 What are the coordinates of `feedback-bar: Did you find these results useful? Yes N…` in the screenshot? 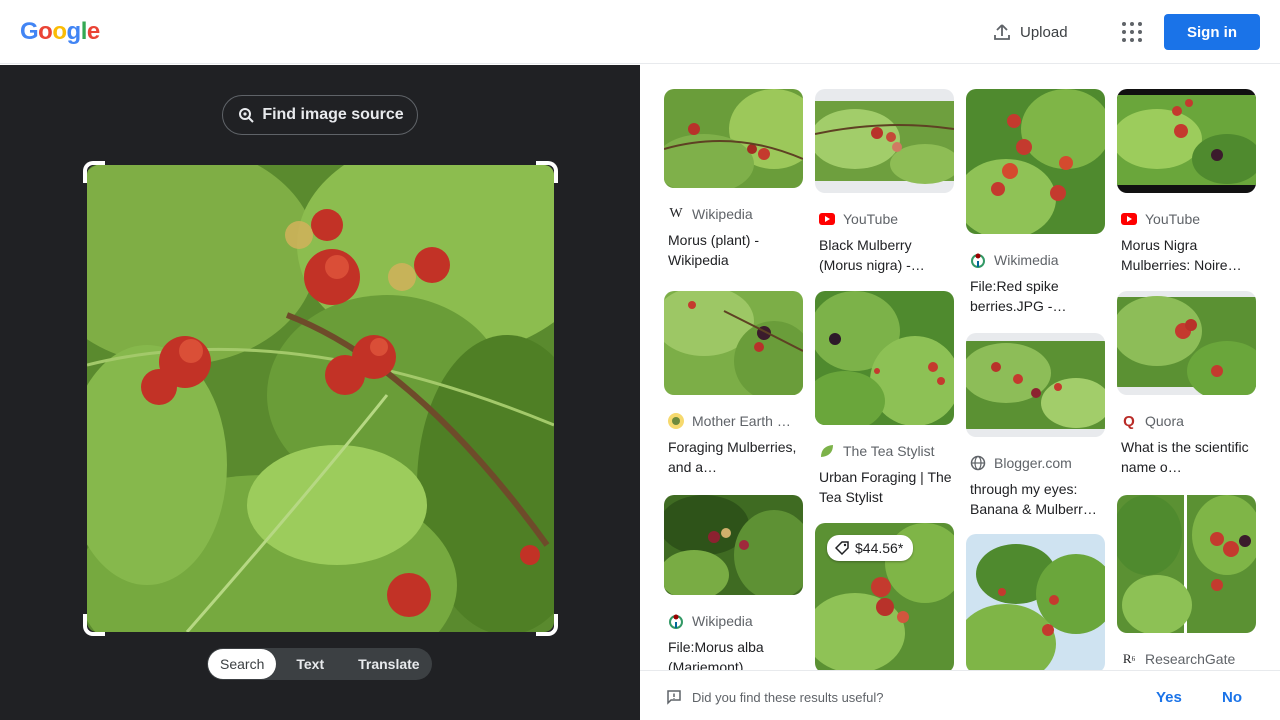 It's located at (960, 695).